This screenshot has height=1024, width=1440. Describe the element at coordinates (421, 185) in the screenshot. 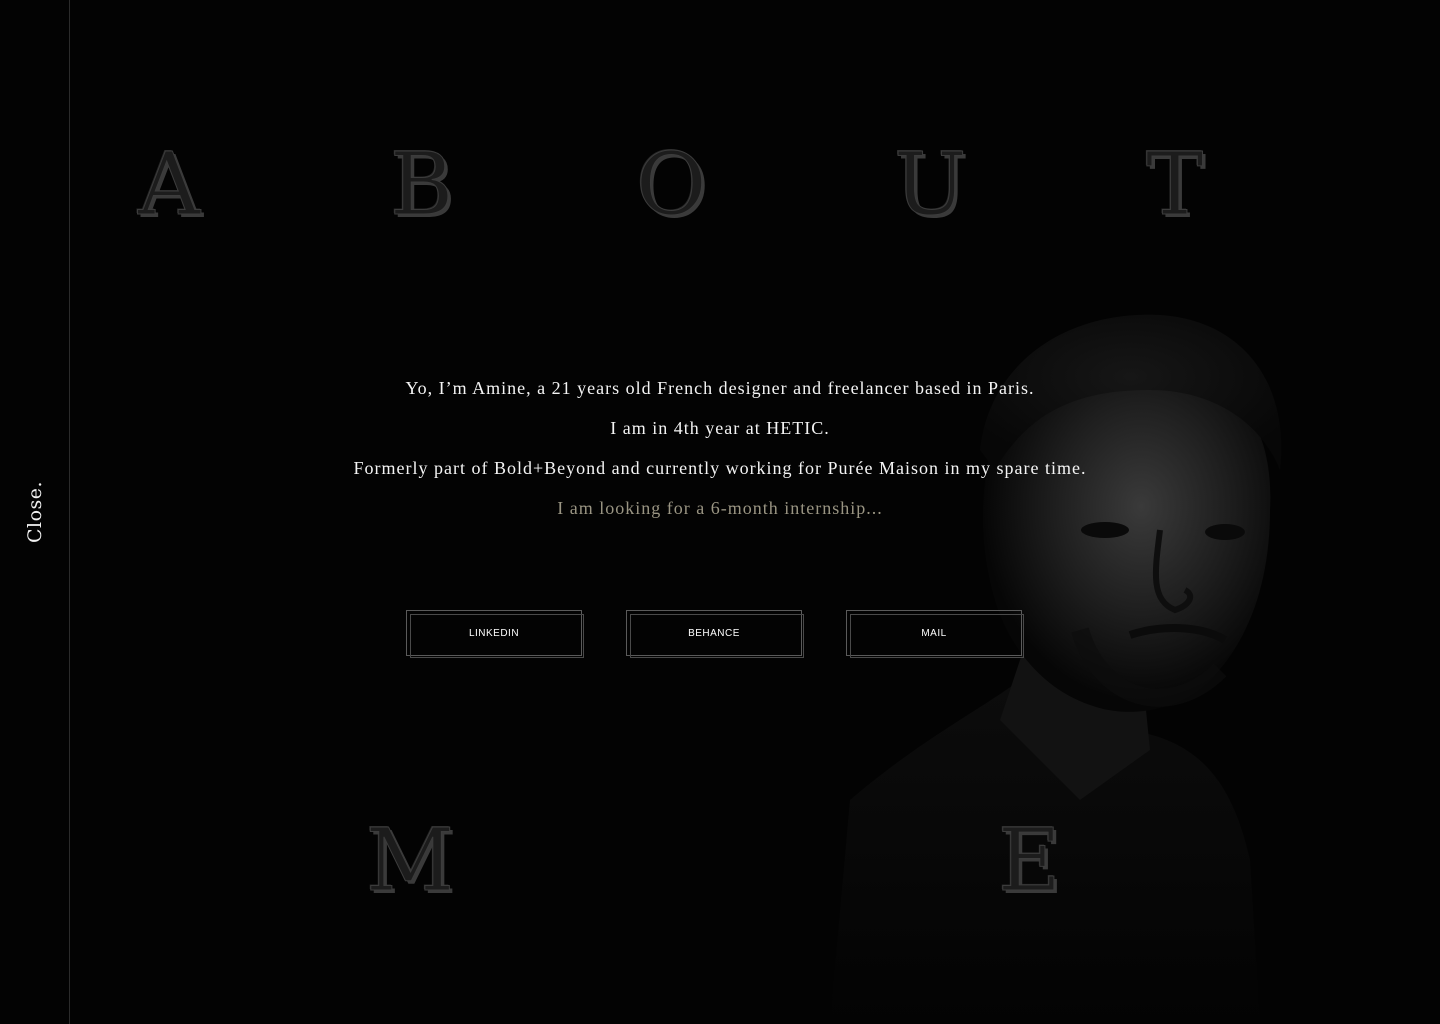

I see `heading-letter-b: B` at that location.